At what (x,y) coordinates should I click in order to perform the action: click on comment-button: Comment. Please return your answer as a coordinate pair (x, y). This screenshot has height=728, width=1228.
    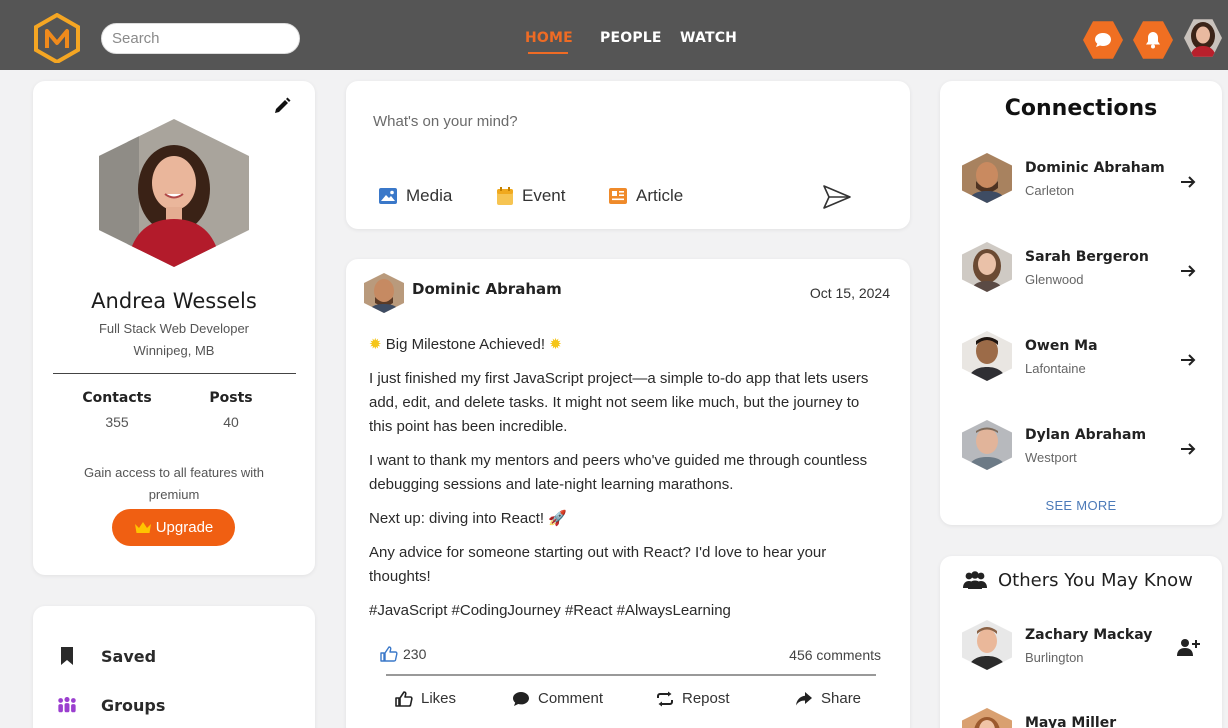
    Looking at the image, I should click on (557, 698).